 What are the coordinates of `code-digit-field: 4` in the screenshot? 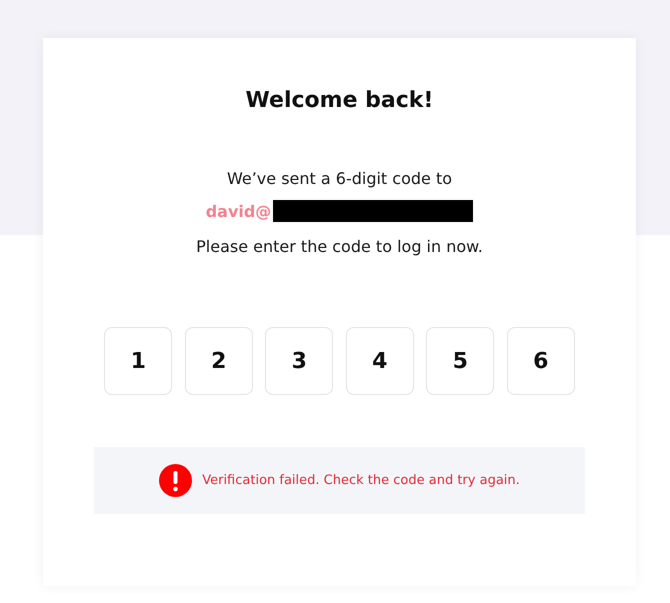 It's located at (380, 361).